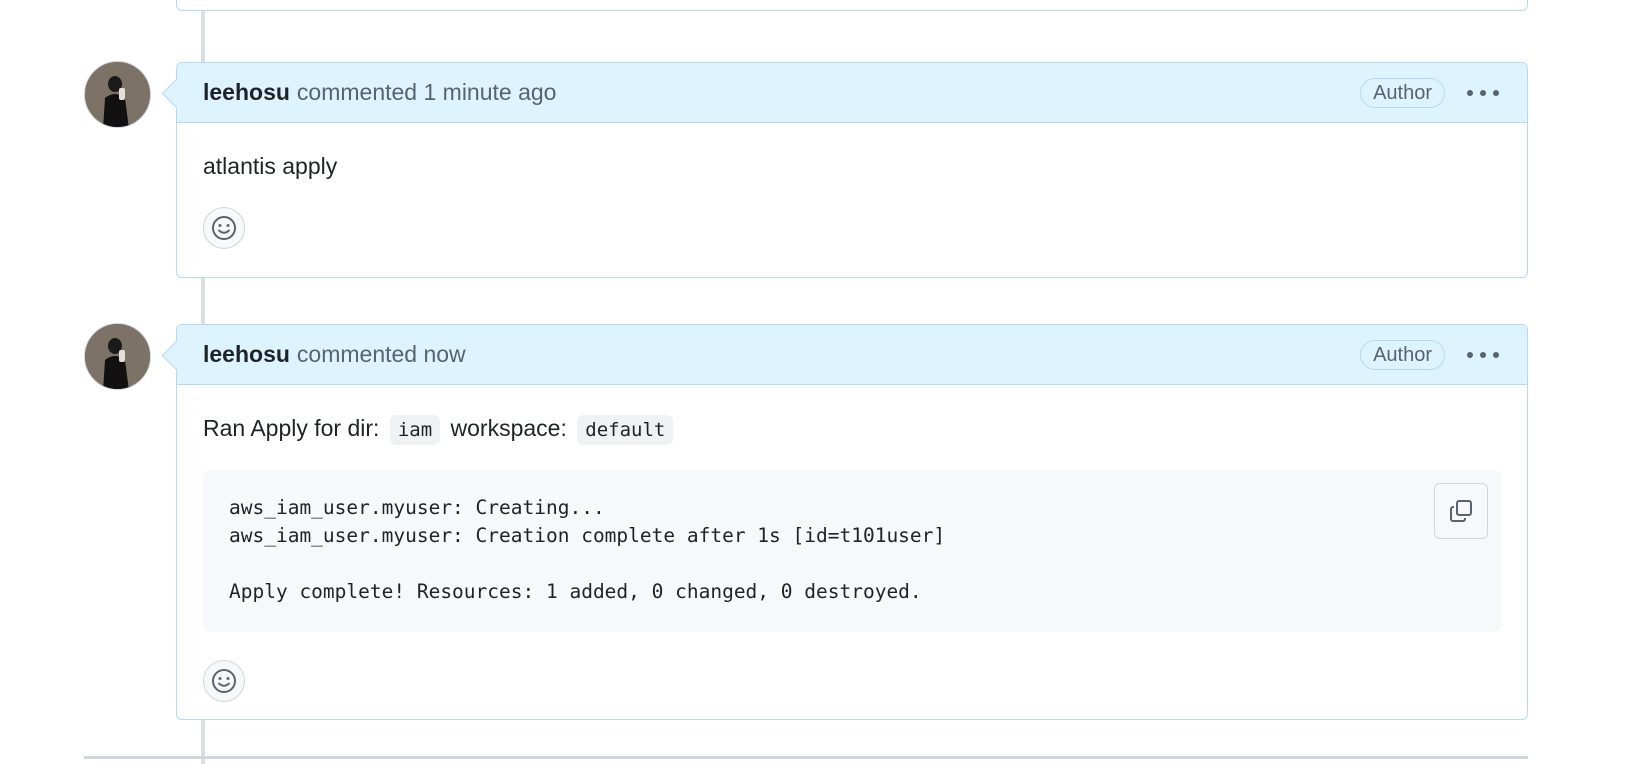 The height and width of the screenshot is (764, 1636). What do you see at coordinates (270, 166) in the screenshot?
I see `comment-text: atlantis apply` at bounding box center [270, 166].